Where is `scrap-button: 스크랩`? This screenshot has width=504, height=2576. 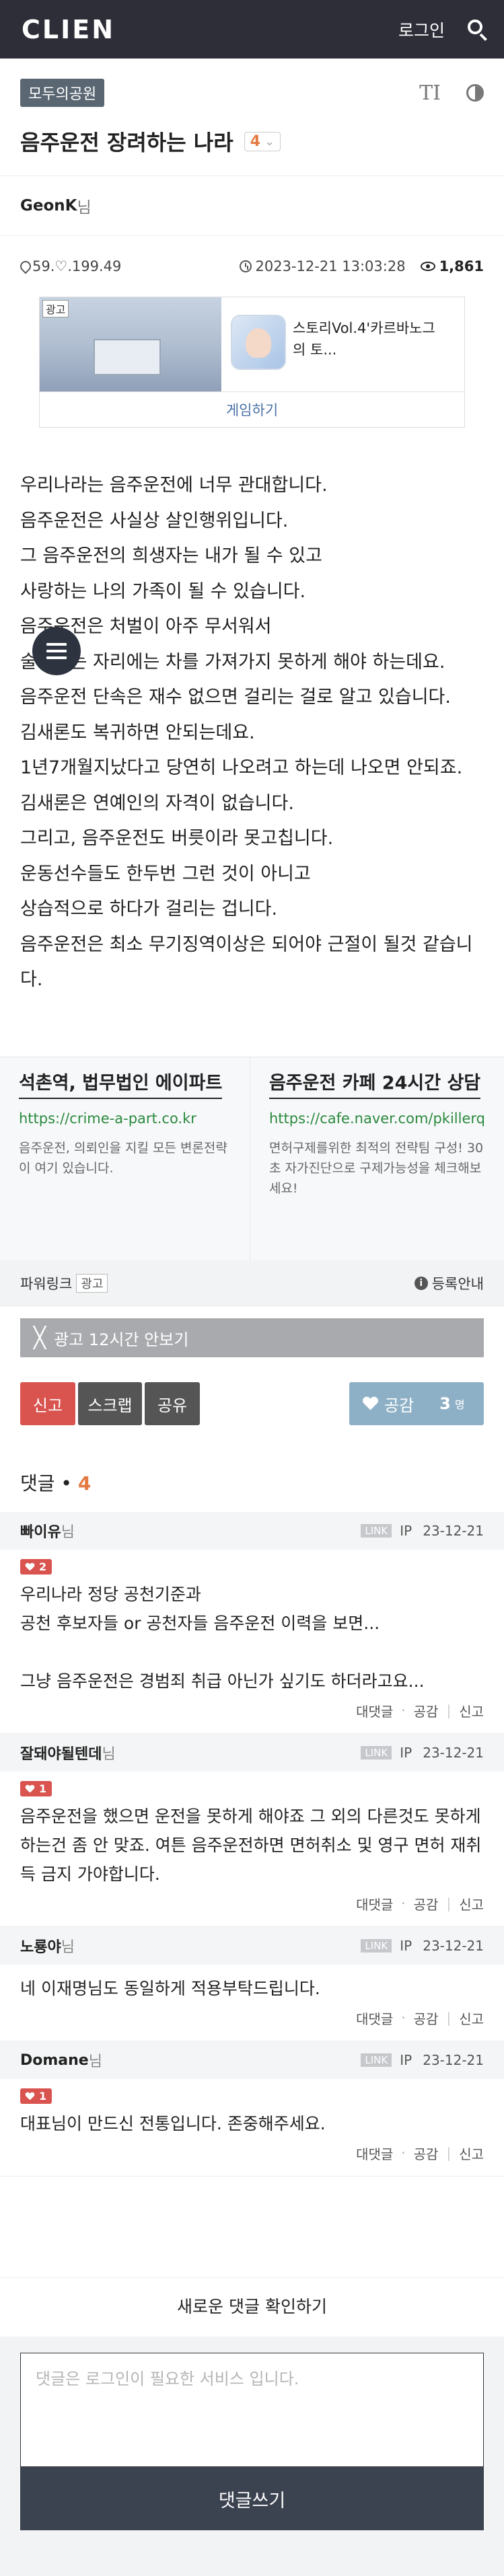
scrap-button: 스크랩 is located at coordinates (110, 1403).